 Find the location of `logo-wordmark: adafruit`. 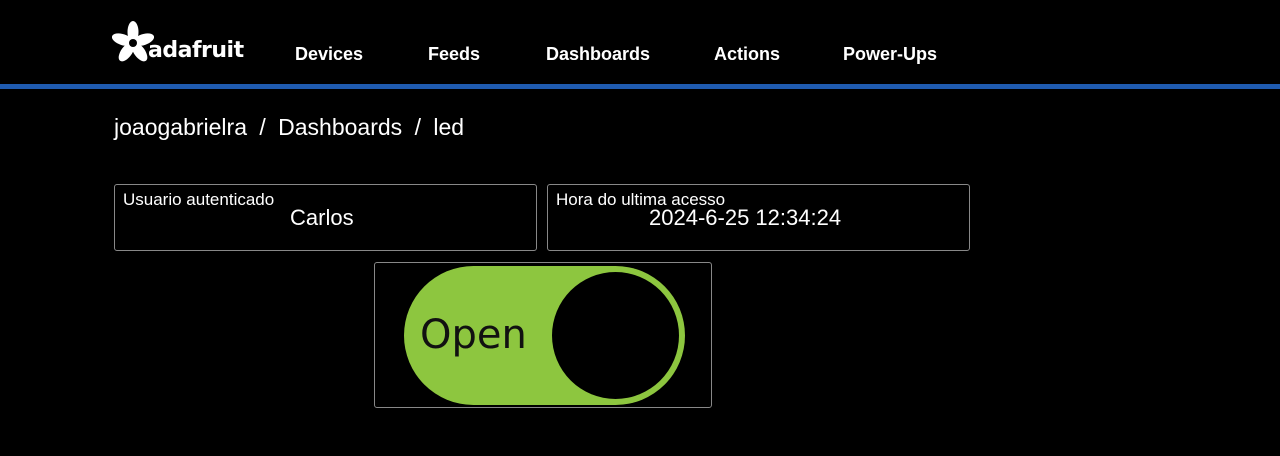

logo-wordmark: adafruit is located at coordinates (196, 50).